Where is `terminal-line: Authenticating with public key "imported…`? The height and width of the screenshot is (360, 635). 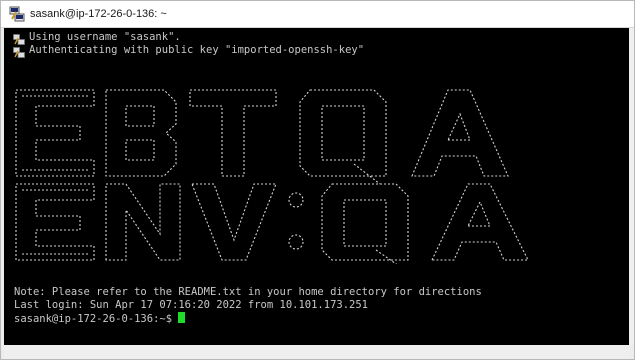 terminal-line: Authenticating with public key "imported… is located at coordinates (197, 50).